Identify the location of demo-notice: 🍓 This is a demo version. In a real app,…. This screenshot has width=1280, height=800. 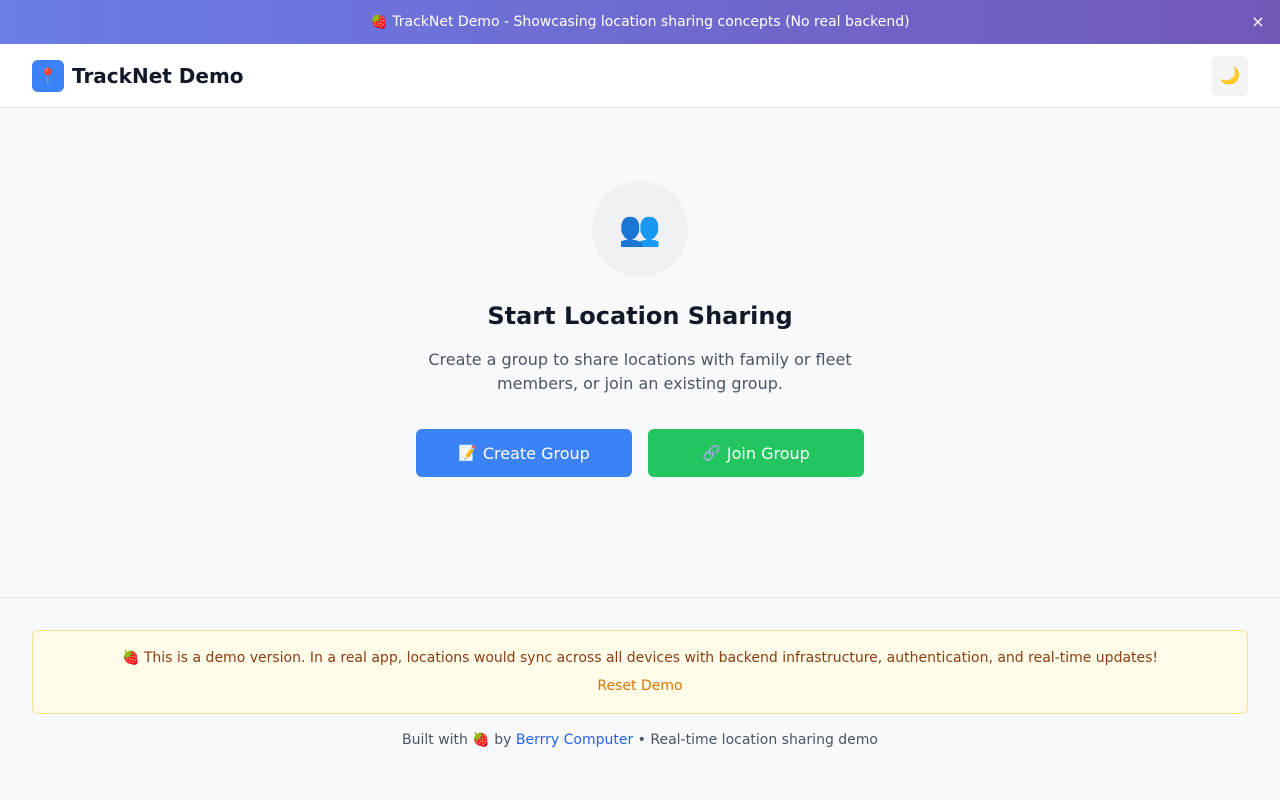
(640, 672).